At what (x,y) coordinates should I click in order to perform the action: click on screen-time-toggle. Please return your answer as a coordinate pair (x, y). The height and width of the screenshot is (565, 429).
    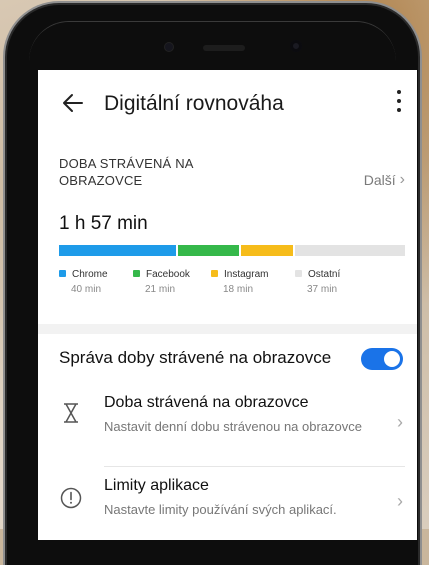
    Looking at the image, I should click on (382, 359).